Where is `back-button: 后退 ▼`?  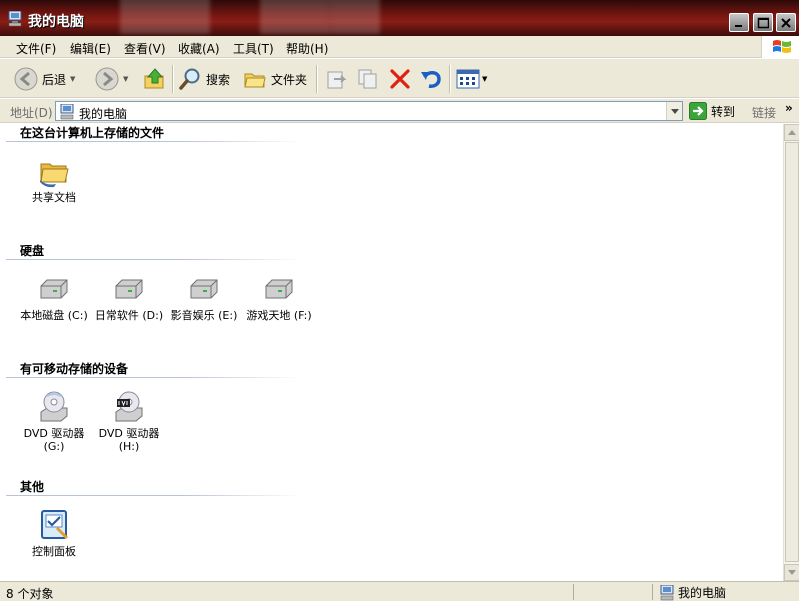 back-button: 后退 ▼ is located at coordinates (44, 79).